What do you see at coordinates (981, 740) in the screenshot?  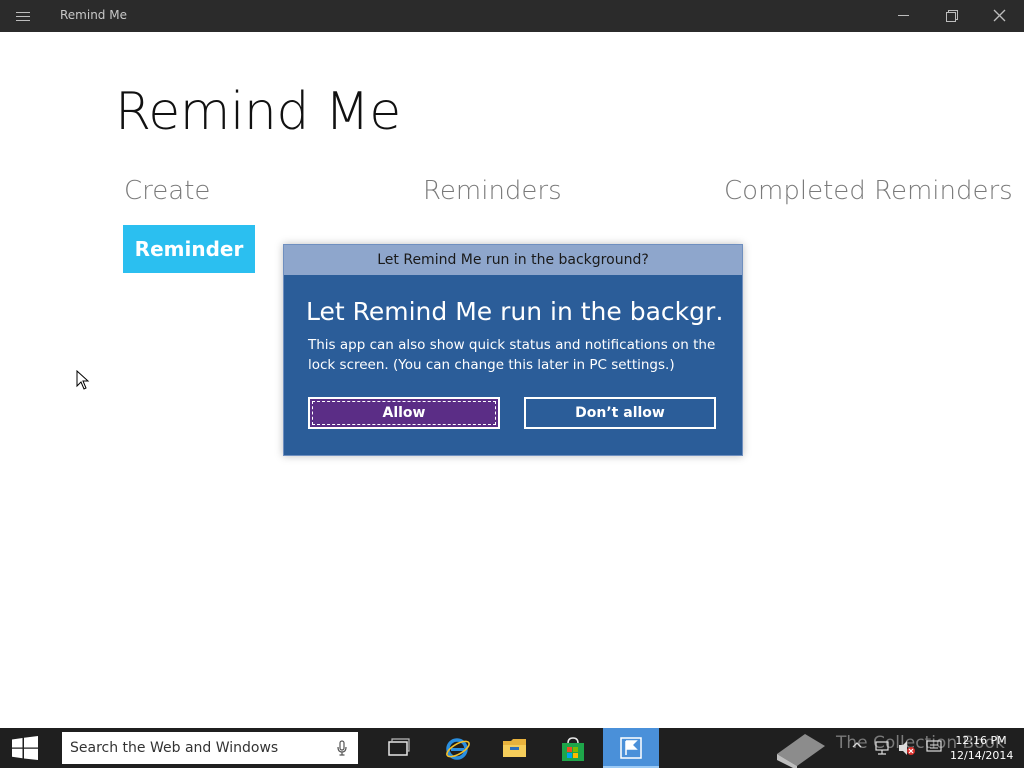 I see `clock-time: 12:16 PM` at bounding box center [981, 740].